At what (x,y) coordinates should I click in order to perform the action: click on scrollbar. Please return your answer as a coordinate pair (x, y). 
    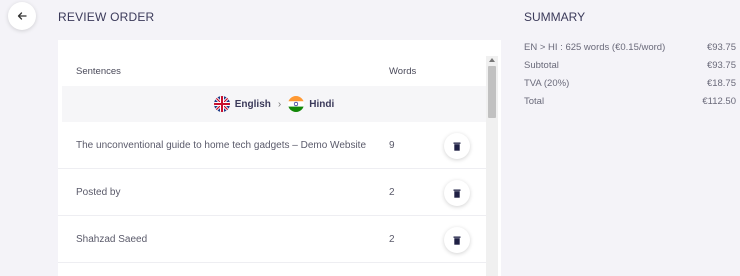
    Looking at the image, I should click on (492, 166).